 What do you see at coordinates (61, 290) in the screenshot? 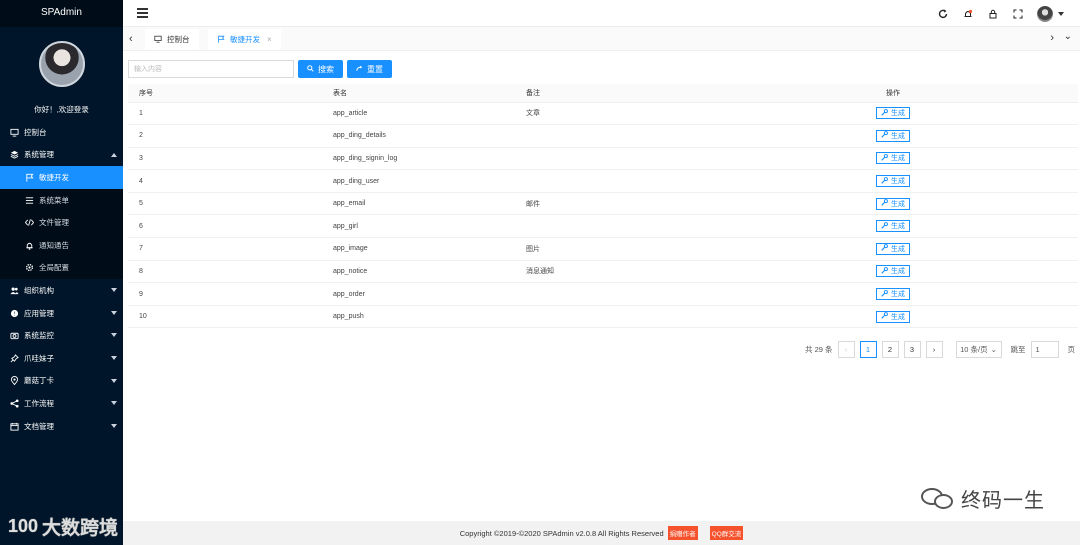
I see `sidebar-item-org: 组织机构` at bounding box center [61, 290].